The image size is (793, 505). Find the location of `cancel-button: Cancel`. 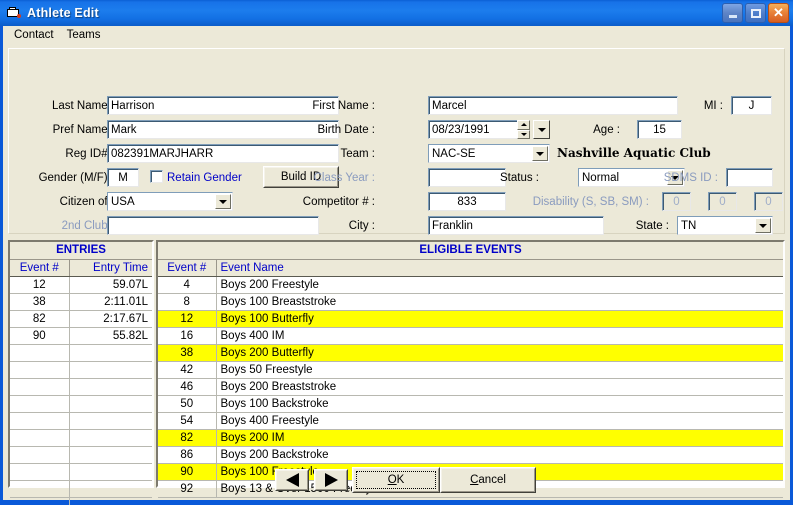

cancel-button: Cancel is located at coordinates (488, 480).